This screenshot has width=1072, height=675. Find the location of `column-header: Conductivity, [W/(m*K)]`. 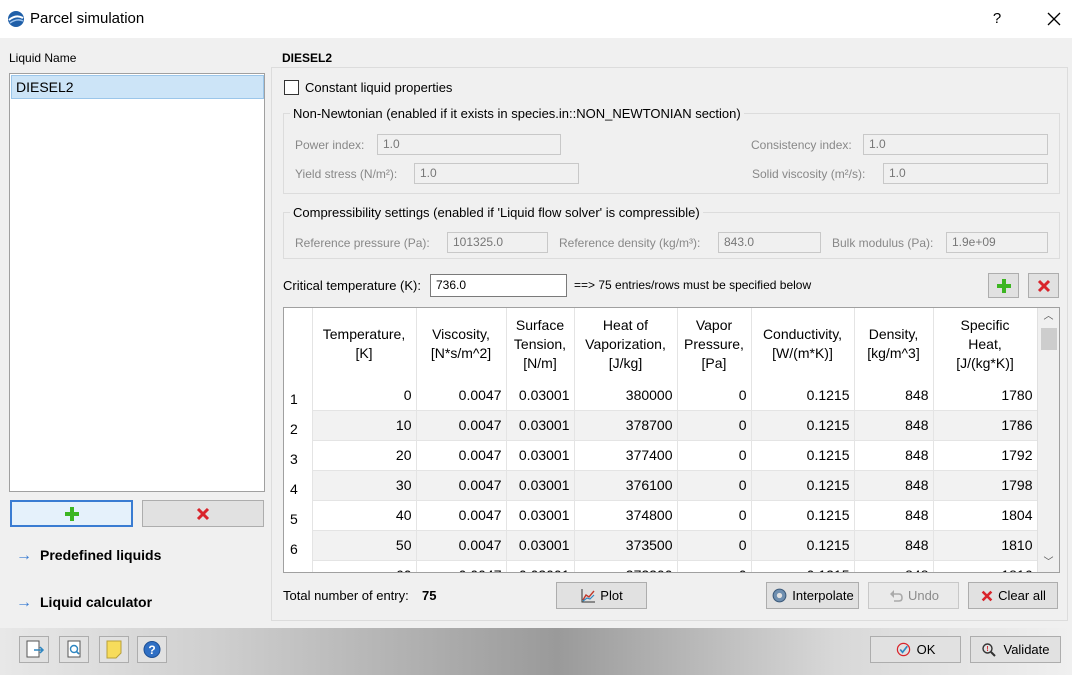

column-header: Conductivity, [W/(m*K)] is located at coordinates (803, 344).